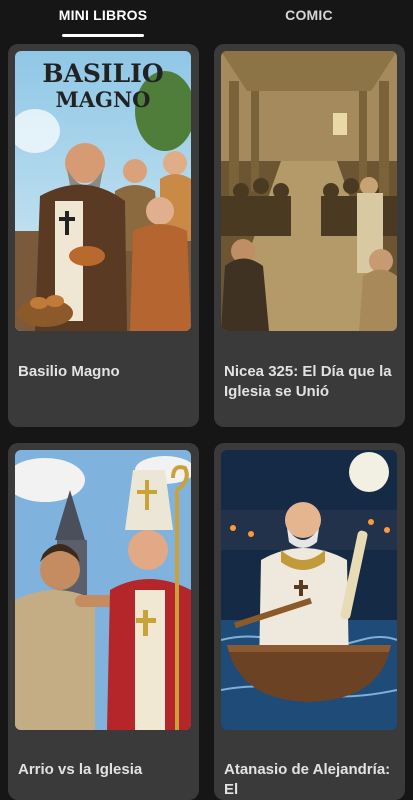  I want to click on book-title: Atanasio de Alejandría: El, so click(307, 779).